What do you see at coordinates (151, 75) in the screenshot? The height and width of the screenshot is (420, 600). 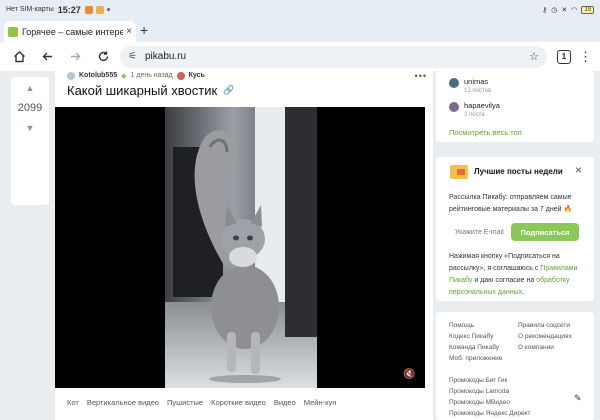 I see `post-age: 1 день назад` at bounding box center [151, 75].